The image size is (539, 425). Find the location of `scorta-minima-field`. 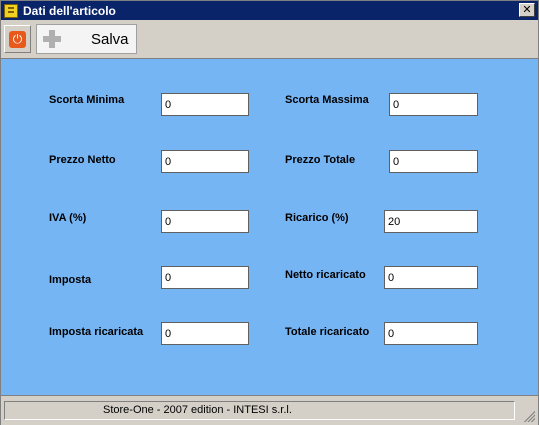

scorta-minima-field is located at coordinates (205, 104).